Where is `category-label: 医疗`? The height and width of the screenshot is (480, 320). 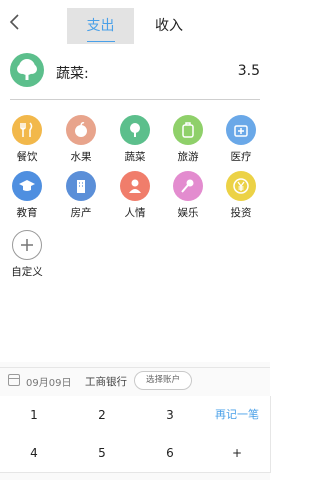
category-label: 医疗 is located at coordinates (241, 157).